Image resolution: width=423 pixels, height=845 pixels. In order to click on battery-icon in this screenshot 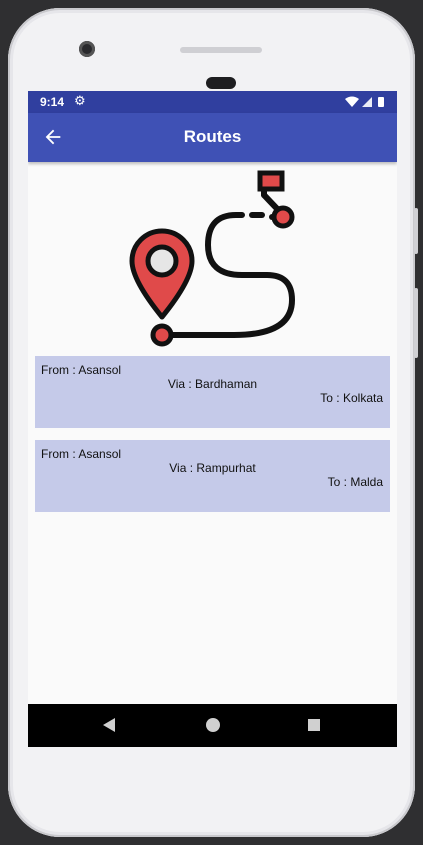, I will do `click(381, 102)`.